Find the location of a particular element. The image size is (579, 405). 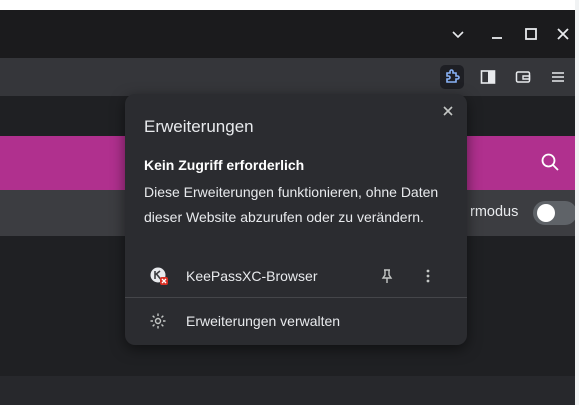

popup-subheading: Kein Zugriff erforderlich is located at coordinates (224, 165).